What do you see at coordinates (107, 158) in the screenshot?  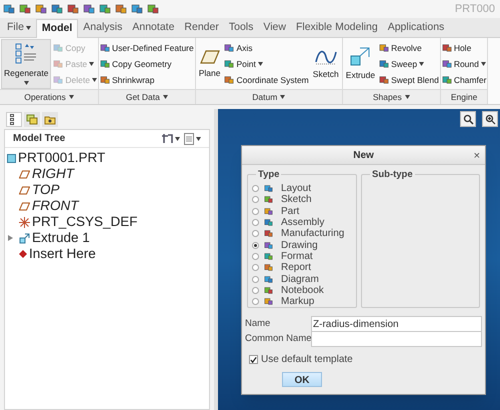 I see `tree-item: PRT0001.PRT` at bounding box center [107, 158].